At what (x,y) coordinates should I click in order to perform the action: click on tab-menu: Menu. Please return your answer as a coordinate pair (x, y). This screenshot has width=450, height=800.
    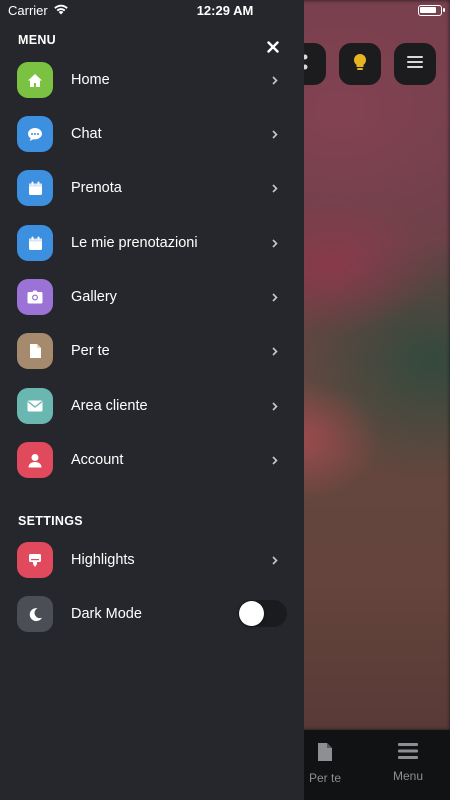
    Looking at the image, I should click on (408, 762).